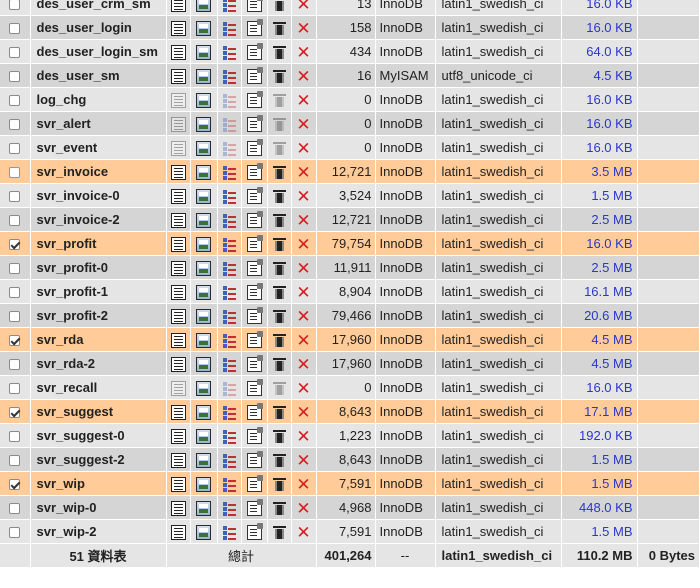 This screenshot has width=700, height=588. What do you see at coordinates (608, 291) in the screenshot?
I see `table-size-link: 16.1 MB` at bounding box center [608, 291].